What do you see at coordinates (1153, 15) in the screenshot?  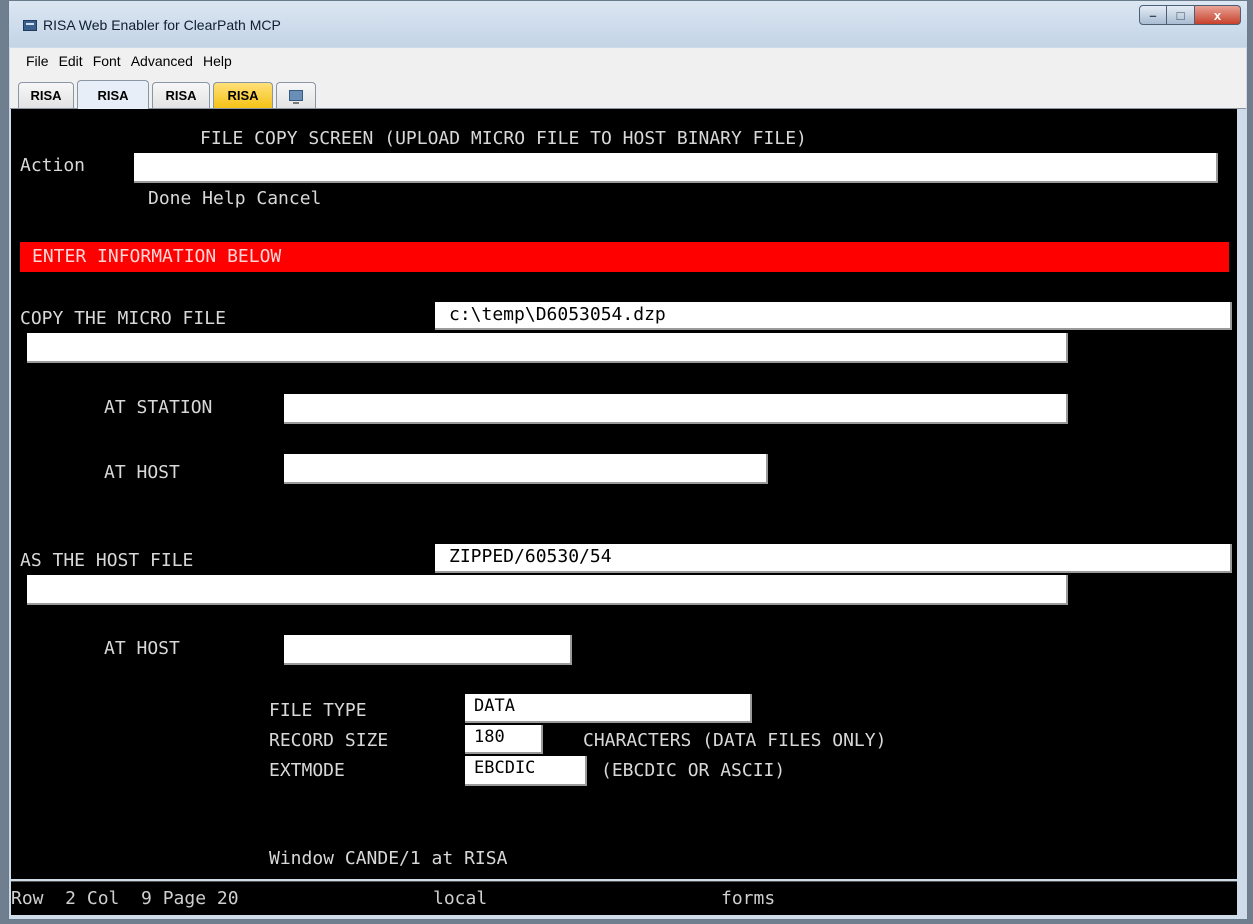 I see `minimize-button: –` at bounding box center [1153, 15].